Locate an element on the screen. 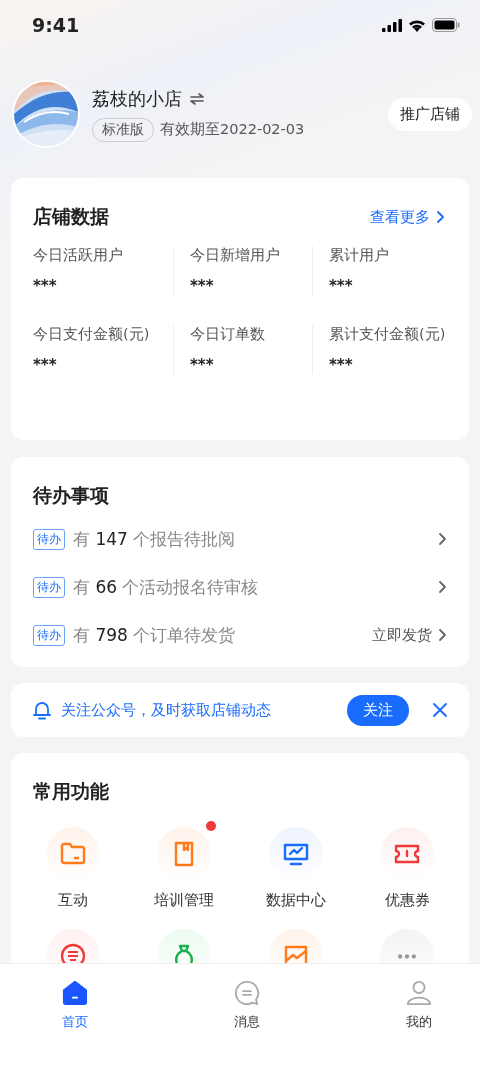  swap-icon is located at coordinates (197, 98).